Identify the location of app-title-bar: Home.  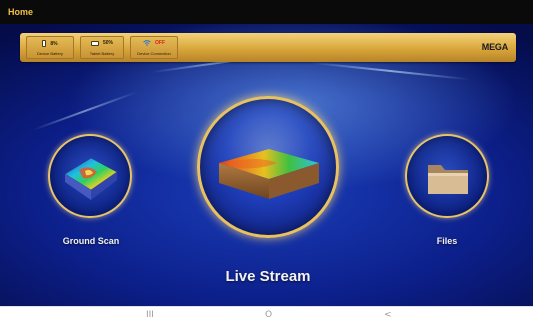
(266, 12).